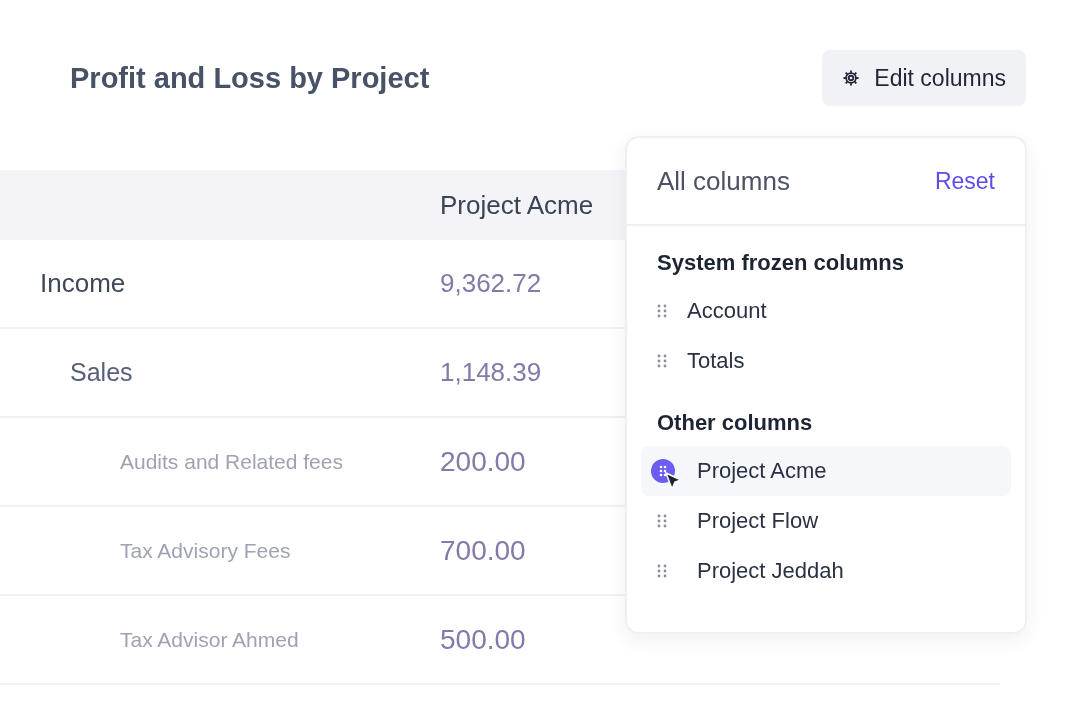 Image resolution: width=1076 pixels, height=710 pixels. I want to click on column-item: Project Acme, so click(826, 471).